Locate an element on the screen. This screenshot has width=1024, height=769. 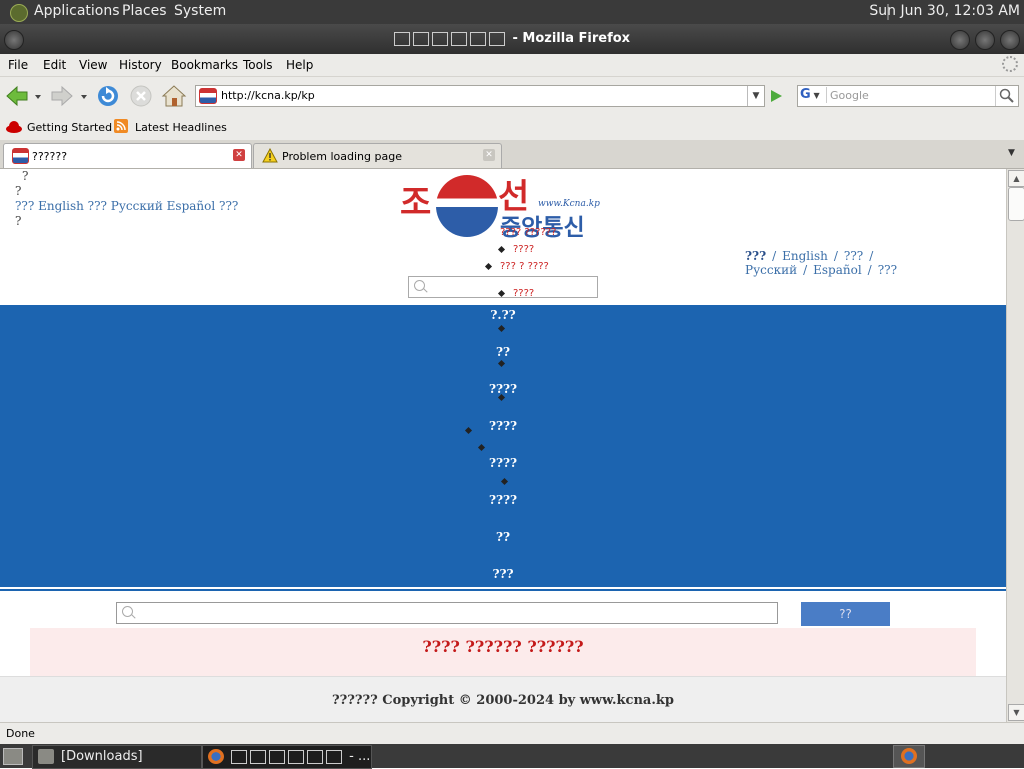
tab-label: ?????? is located at coordinates (50, 156).